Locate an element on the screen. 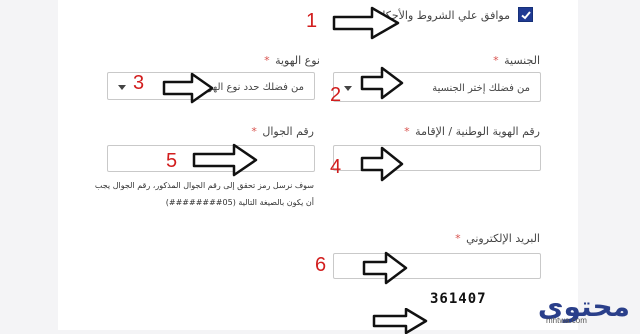 The width and height of the screenshot is (640, 334). national-id-label-row: رقم الهوية الوطنية / الإقامة * is located at coordinates (472, 131).